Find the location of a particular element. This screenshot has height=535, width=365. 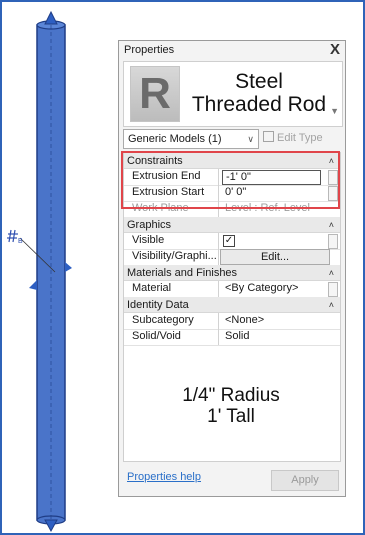

property-row-extrusion-start: Extrusion Start 0' 0" is located at coordinates (232, 193).